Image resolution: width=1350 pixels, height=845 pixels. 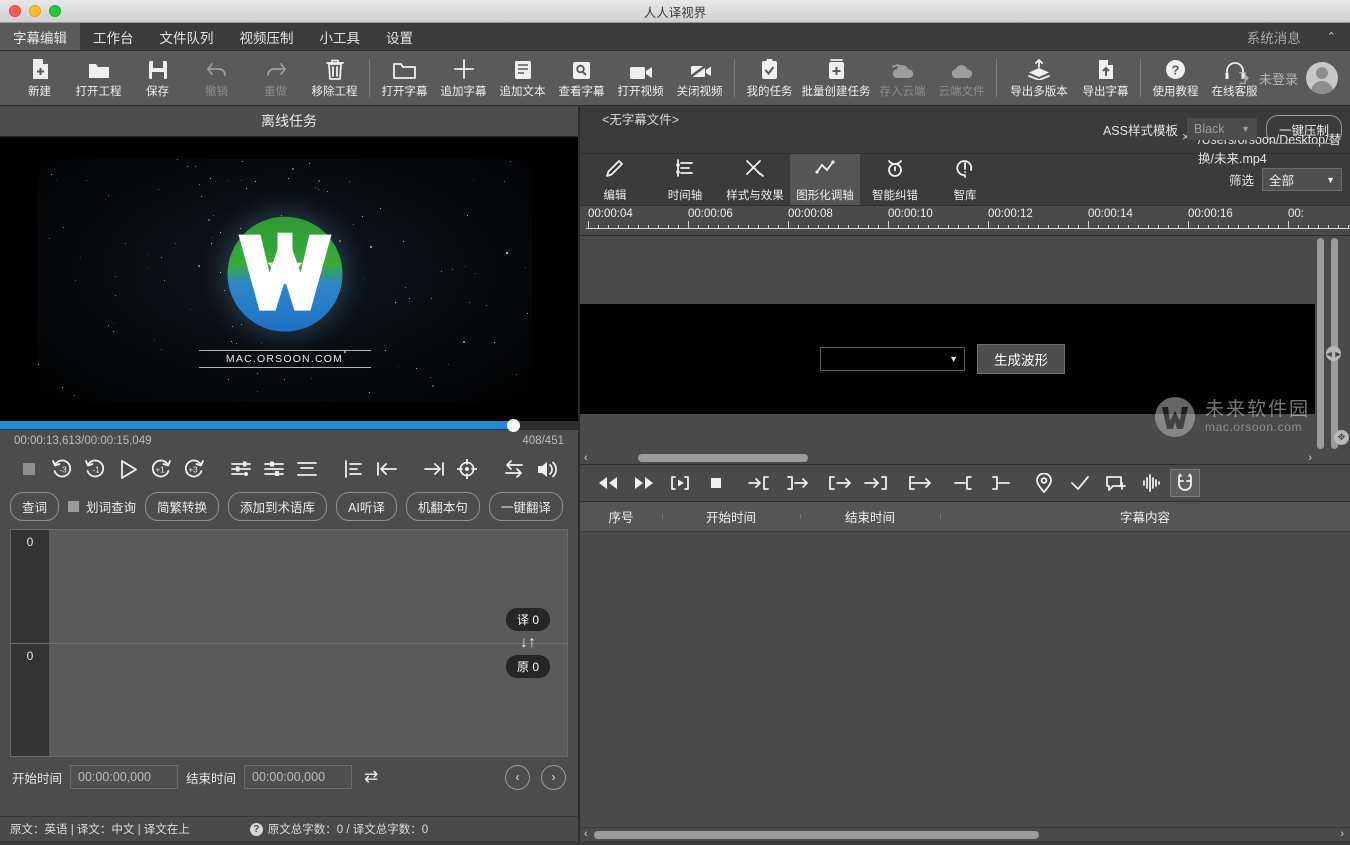 I want to click on adjust-sliders-button, so click(x=240, y=469).